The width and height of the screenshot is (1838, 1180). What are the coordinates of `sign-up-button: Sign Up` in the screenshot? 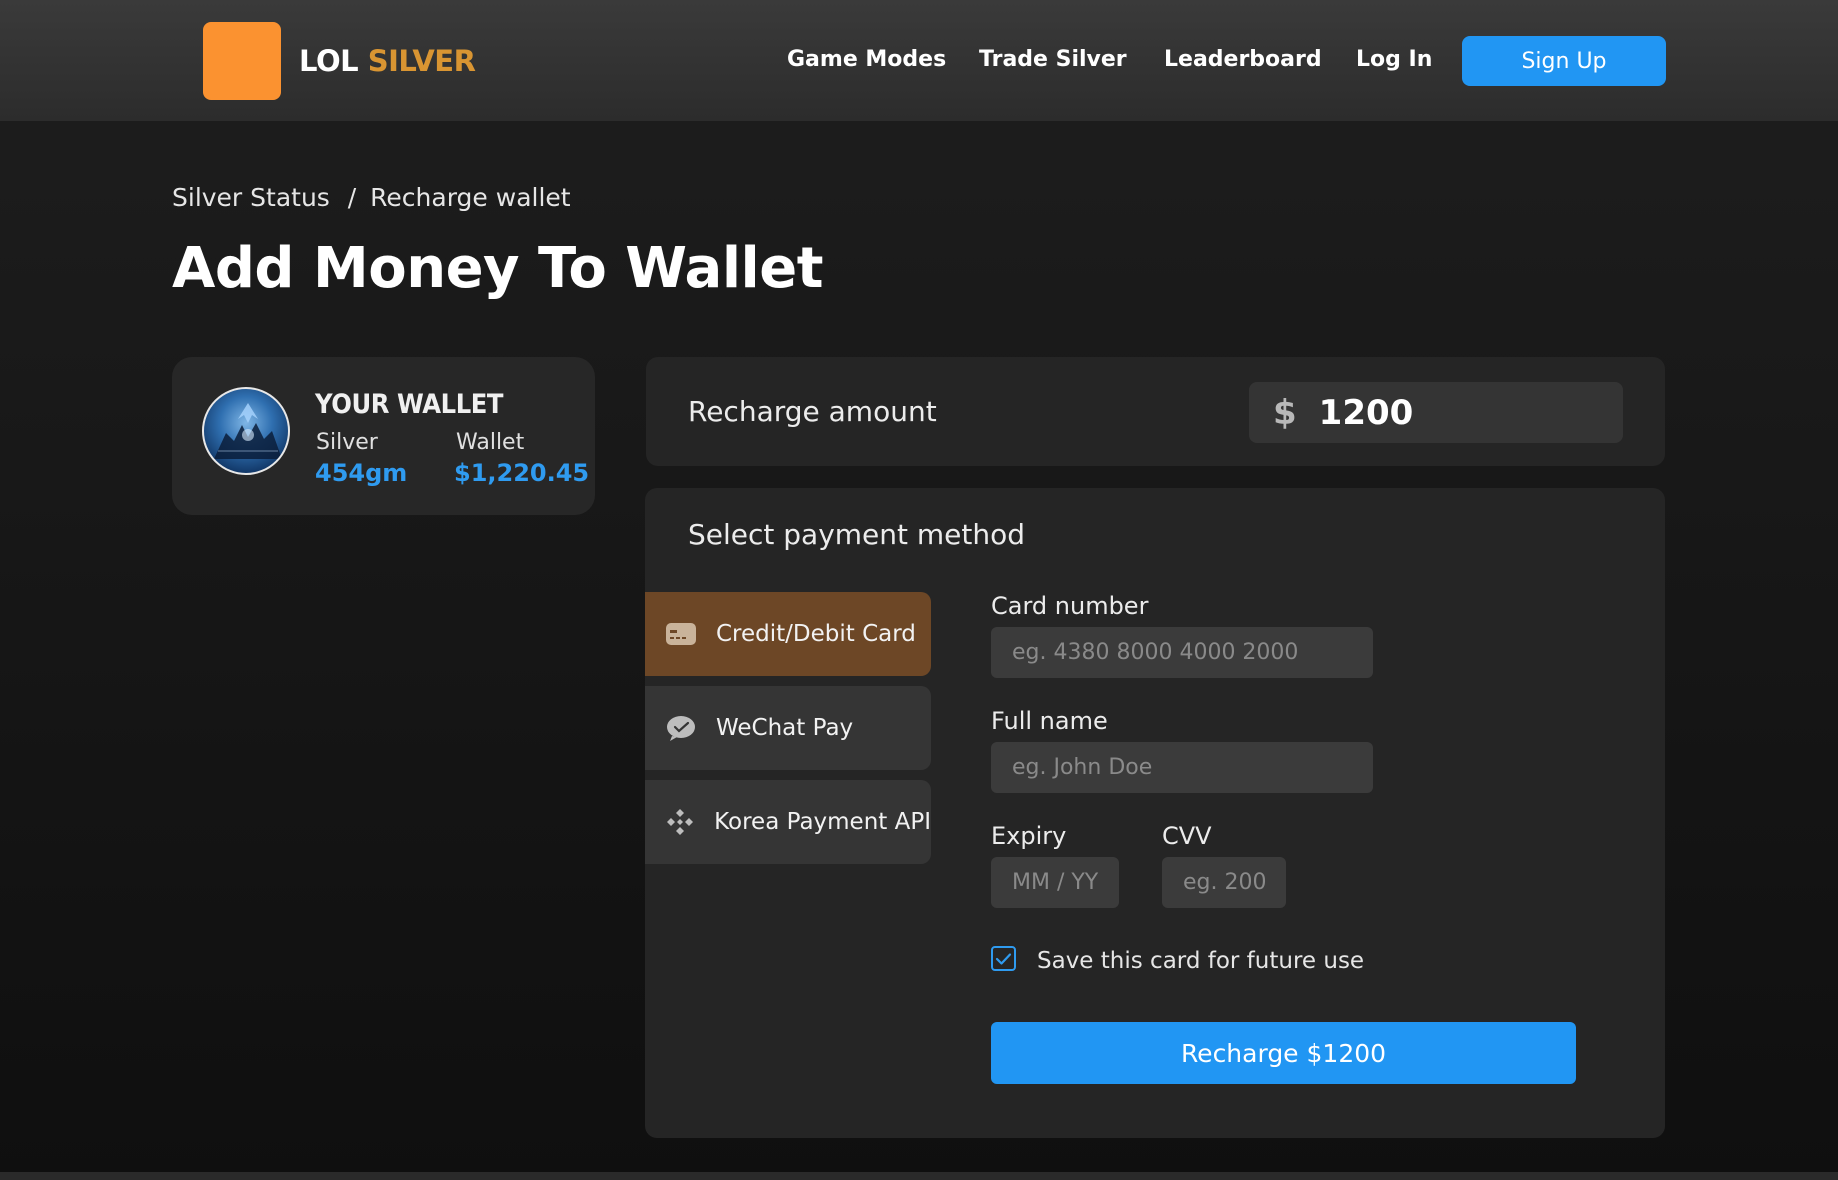 It's located at (1564, 61).